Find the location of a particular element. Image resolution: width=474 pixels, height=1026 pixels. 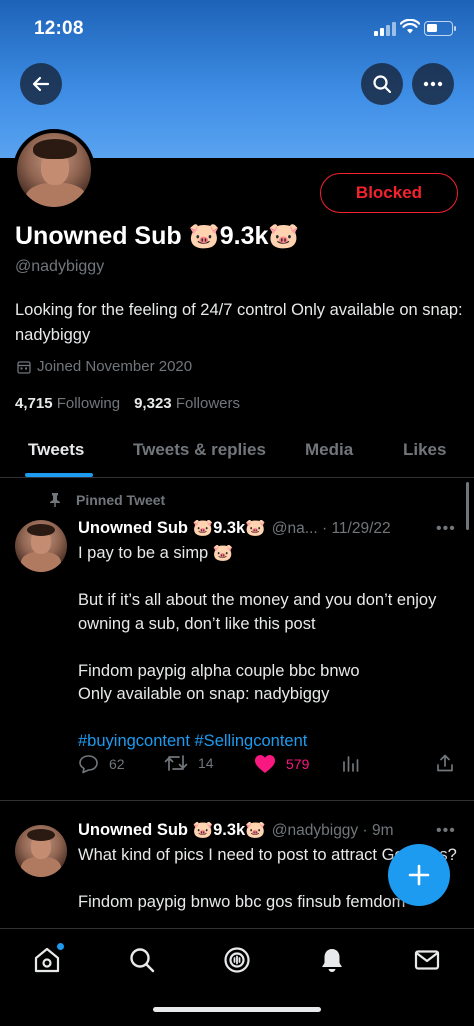

more-dots-icon is located at coordinates (433, 84).